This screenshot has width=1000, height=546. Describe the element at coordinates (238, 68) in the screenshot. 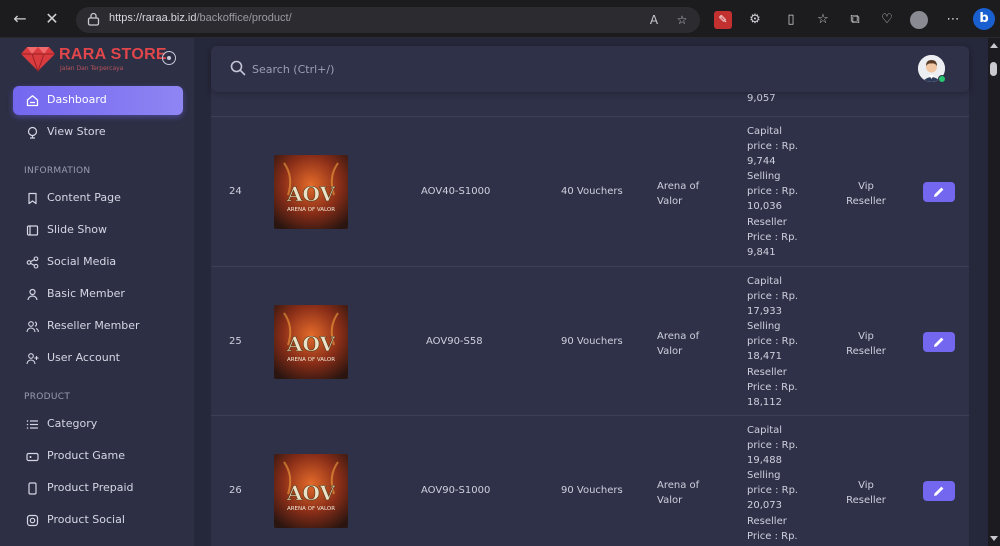

I see `search-icon` at that location.